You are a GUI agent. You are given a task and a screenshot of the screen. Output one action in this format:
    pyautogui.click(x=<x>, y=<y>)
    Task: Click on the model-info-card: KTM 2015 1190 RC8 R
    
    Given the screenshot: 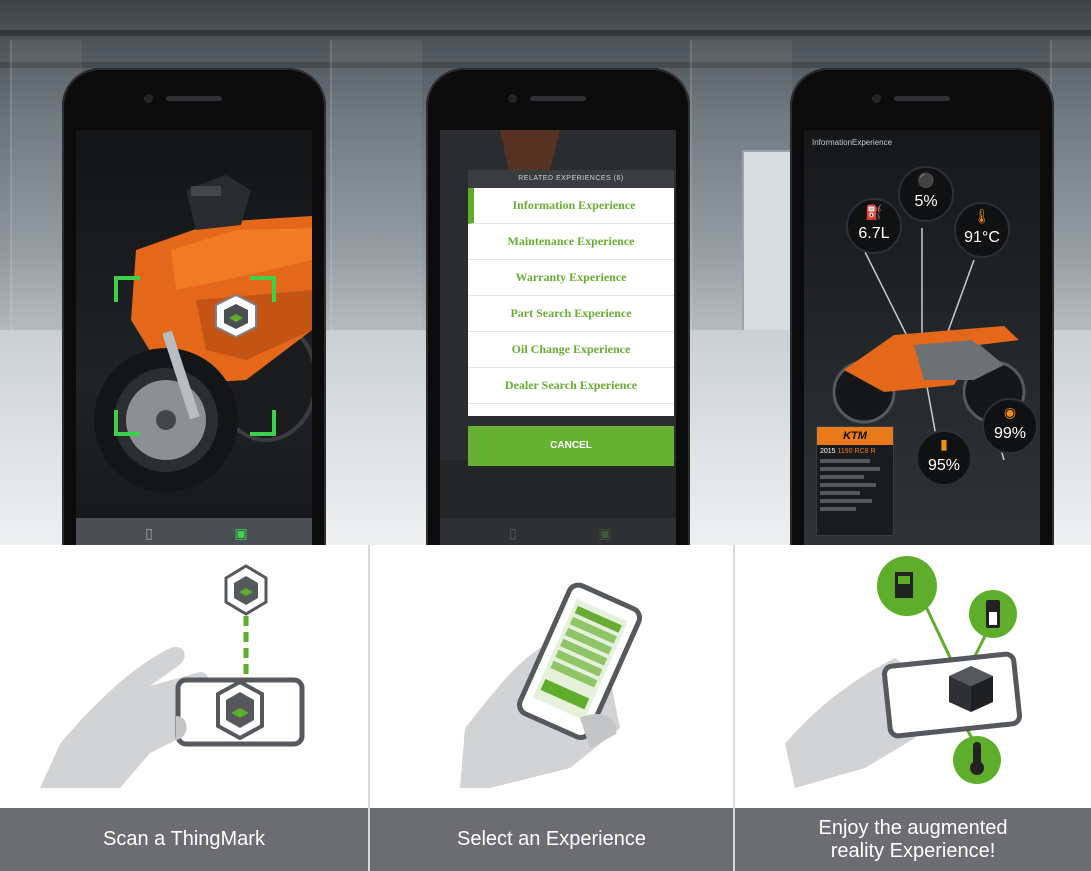 What is the action you would take?
    pyautogui.click(x=855, y=481)
    